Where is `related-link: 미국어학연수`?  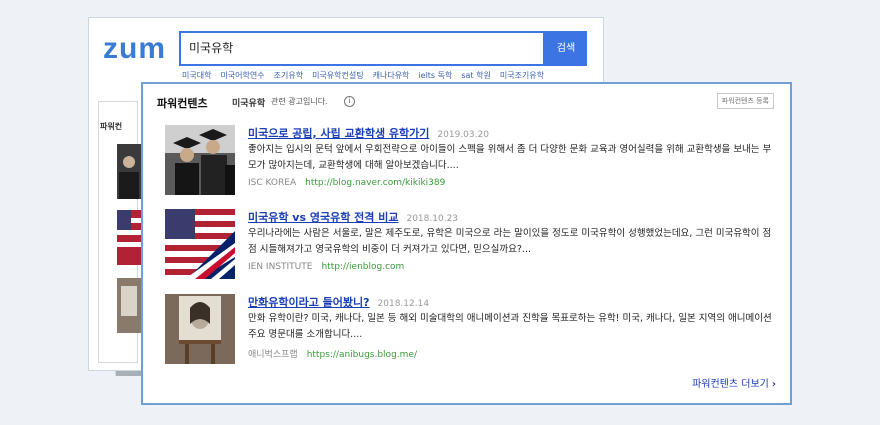 related-link: 미국어학연수 is located at coordinates (242, 75).